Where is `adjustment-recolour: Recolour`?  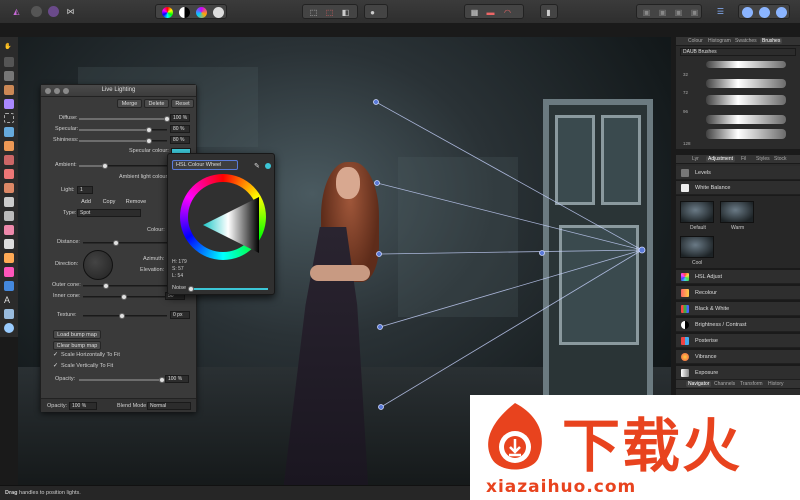
adjustment-recolour: Recolour is located at coordinates (738, 293).